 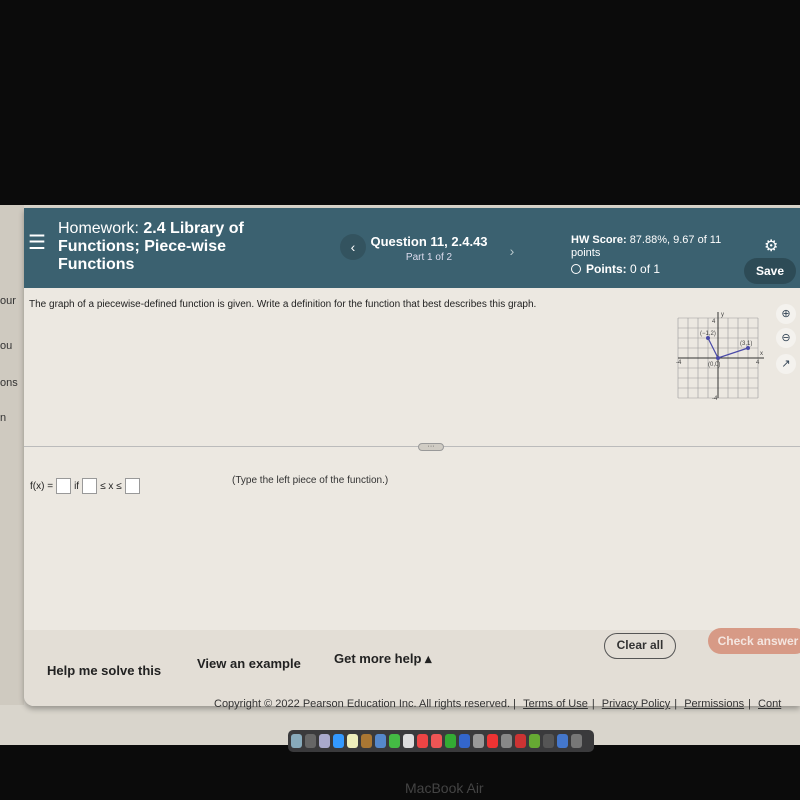 I want to click on function-graph: x y -4 4 4 -4 (−1,2) (0,0) (3,1), so click(x=720, y=357).